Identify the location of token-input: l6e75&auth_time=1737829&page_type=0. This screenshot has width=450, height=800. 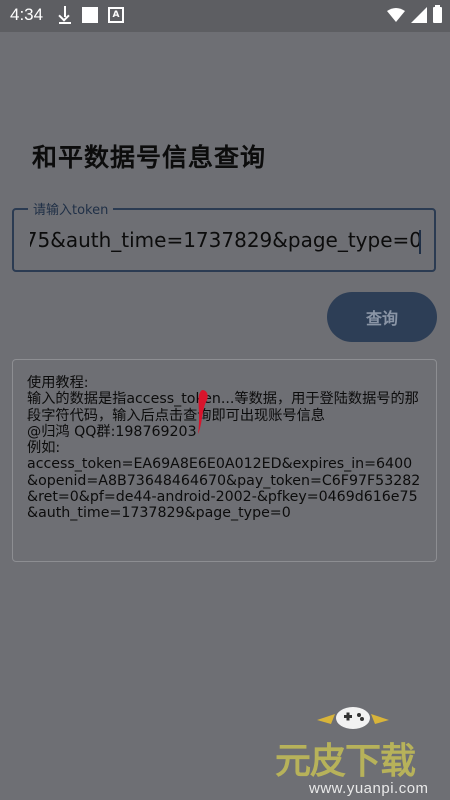
(226, 241).